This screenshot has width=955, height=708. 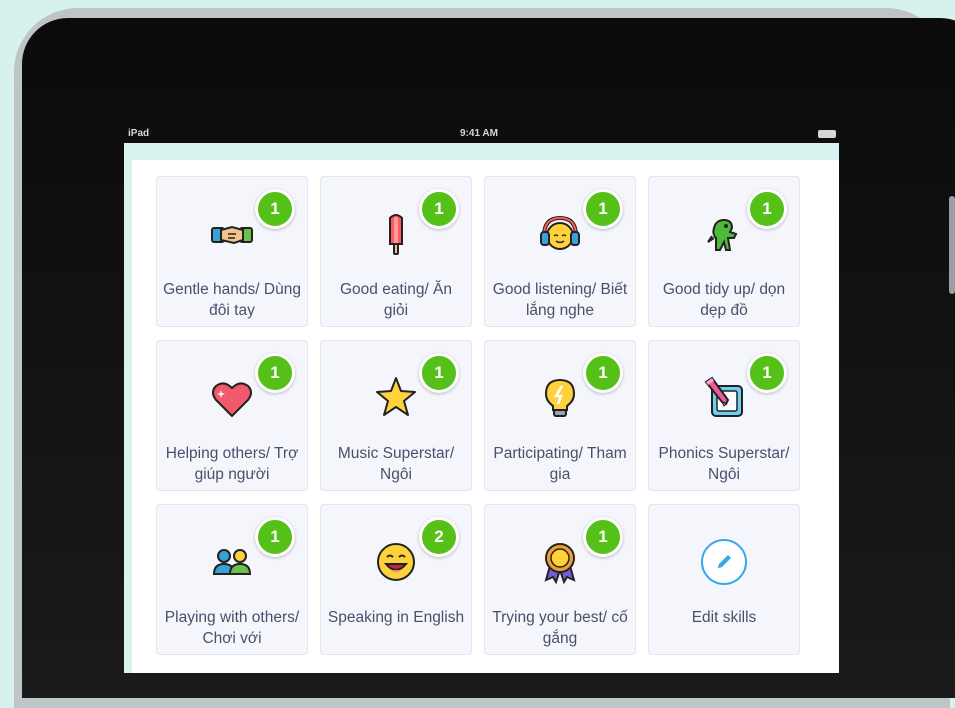 What do you see at coordinates (232, 234) in the screenshot?
I see `handshake-icon` at bounding box center [232, 234].